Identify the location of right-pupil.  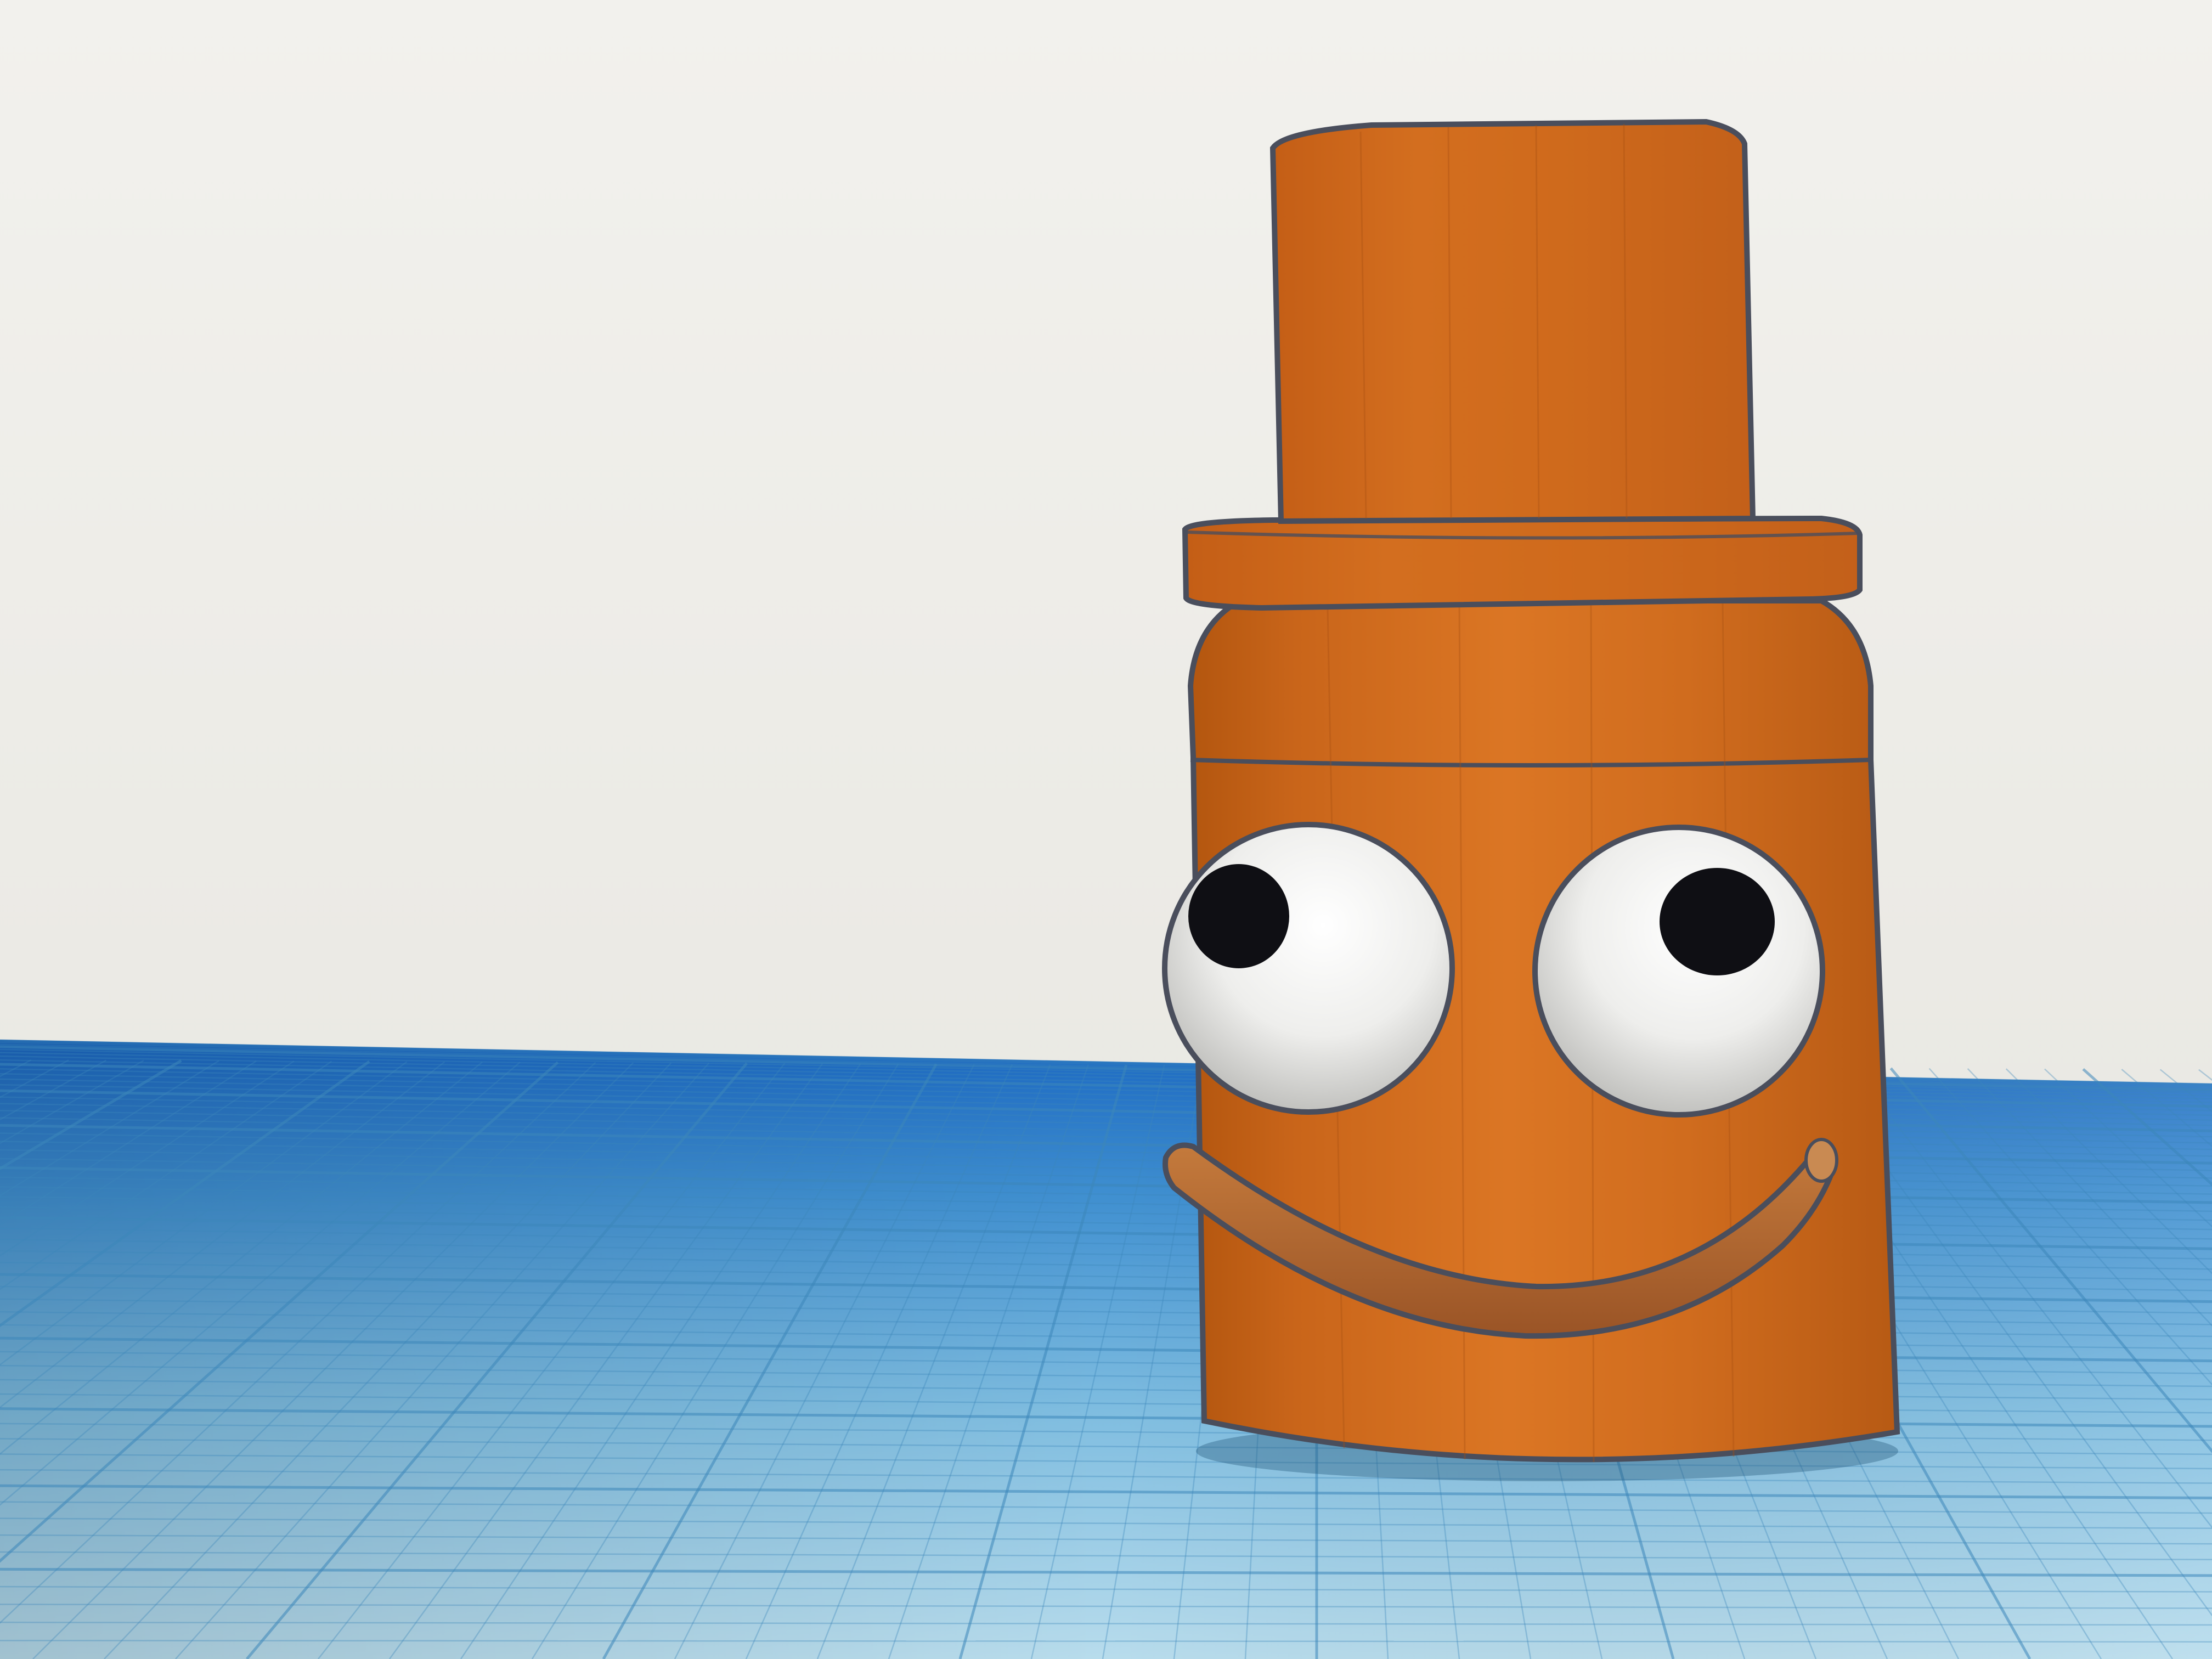
(1717, 921).